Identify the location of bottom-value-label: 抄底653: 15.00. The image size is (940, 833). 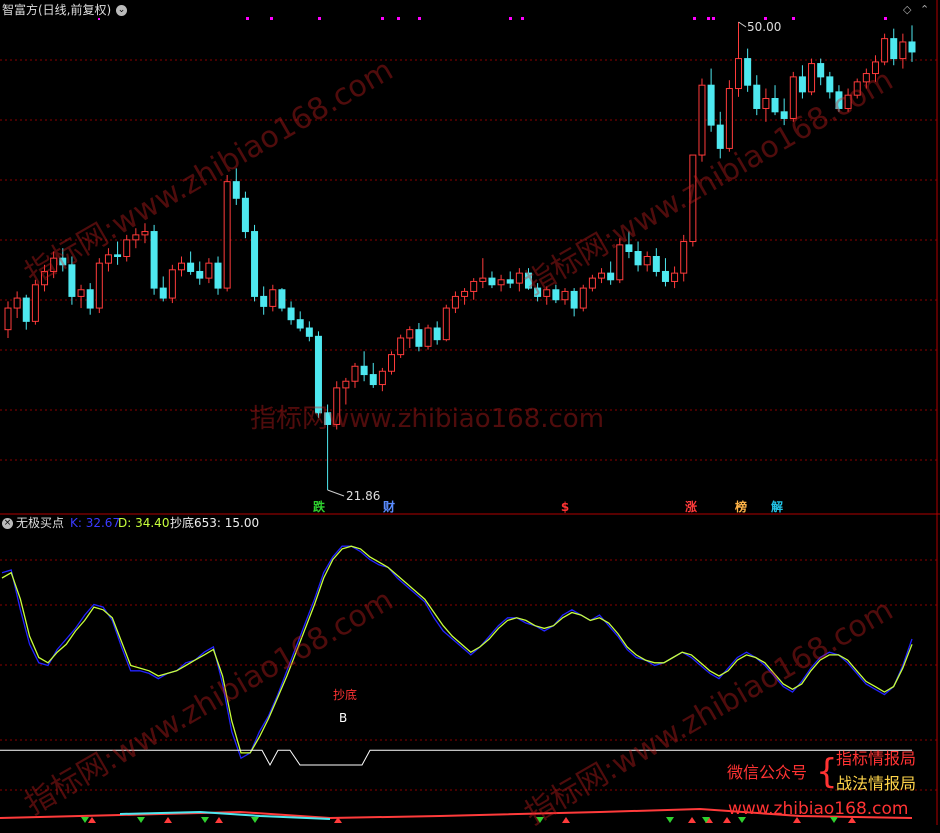
(215, 523).